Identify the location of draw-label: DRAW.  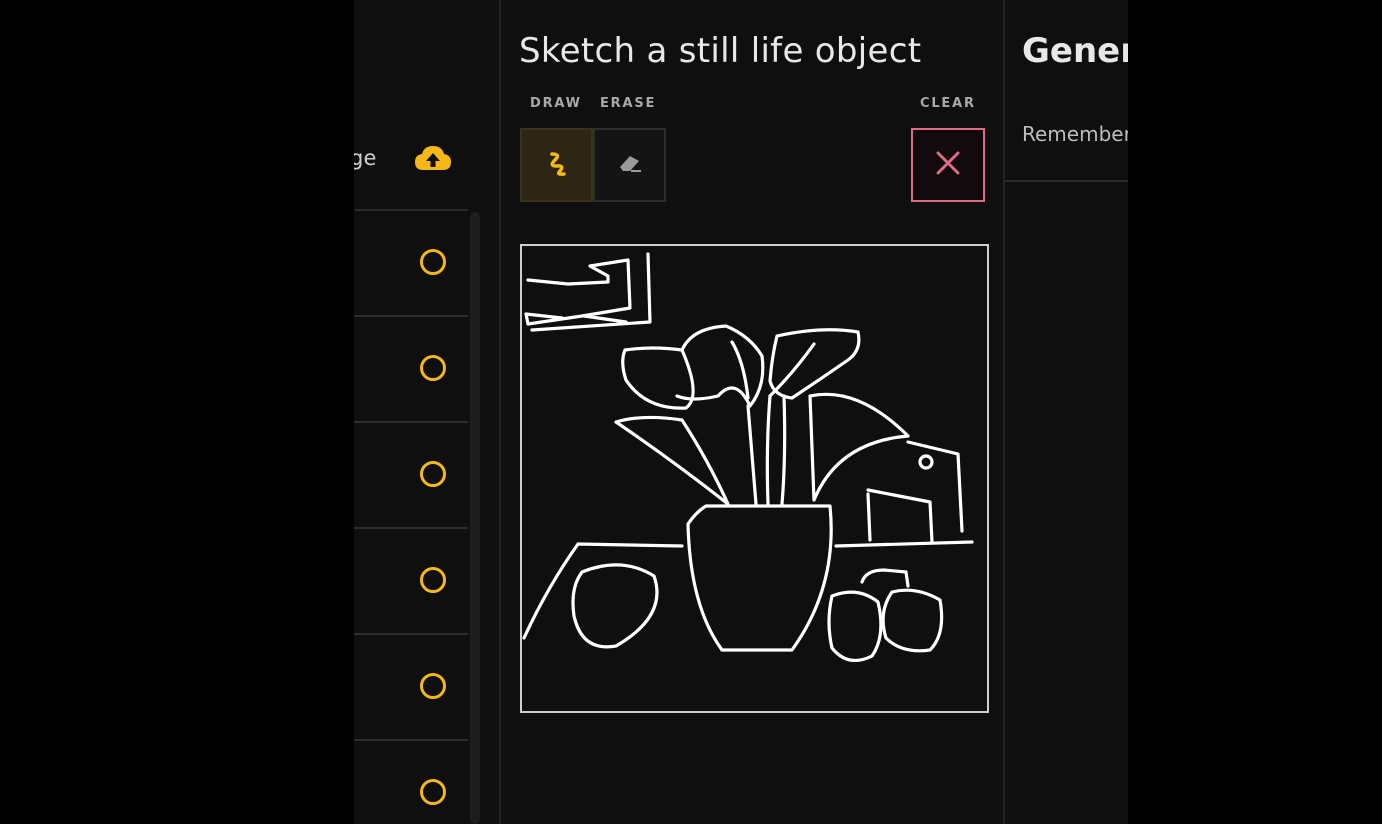
(556, 103).